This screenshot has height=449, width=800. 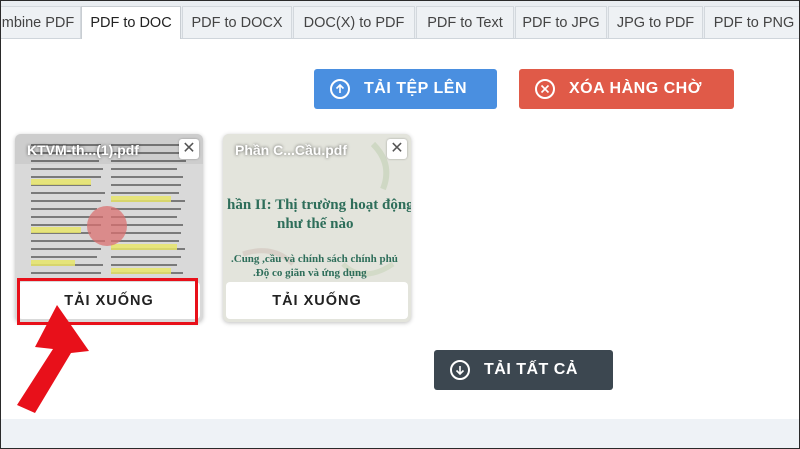 What do you see at coordinates (340, 89) in the screenshot?
I see `arrow-up-circle-icon` at bounding box center [340, 89].